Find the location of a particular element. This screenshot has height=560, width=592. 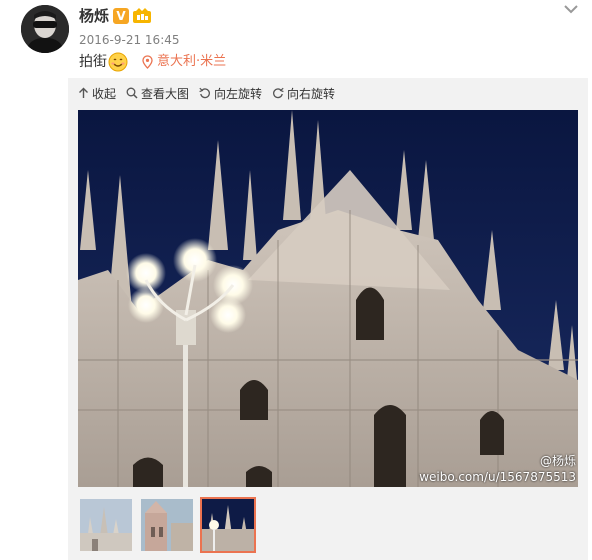

rotate-left-icon is located at coordinates (204, 93).